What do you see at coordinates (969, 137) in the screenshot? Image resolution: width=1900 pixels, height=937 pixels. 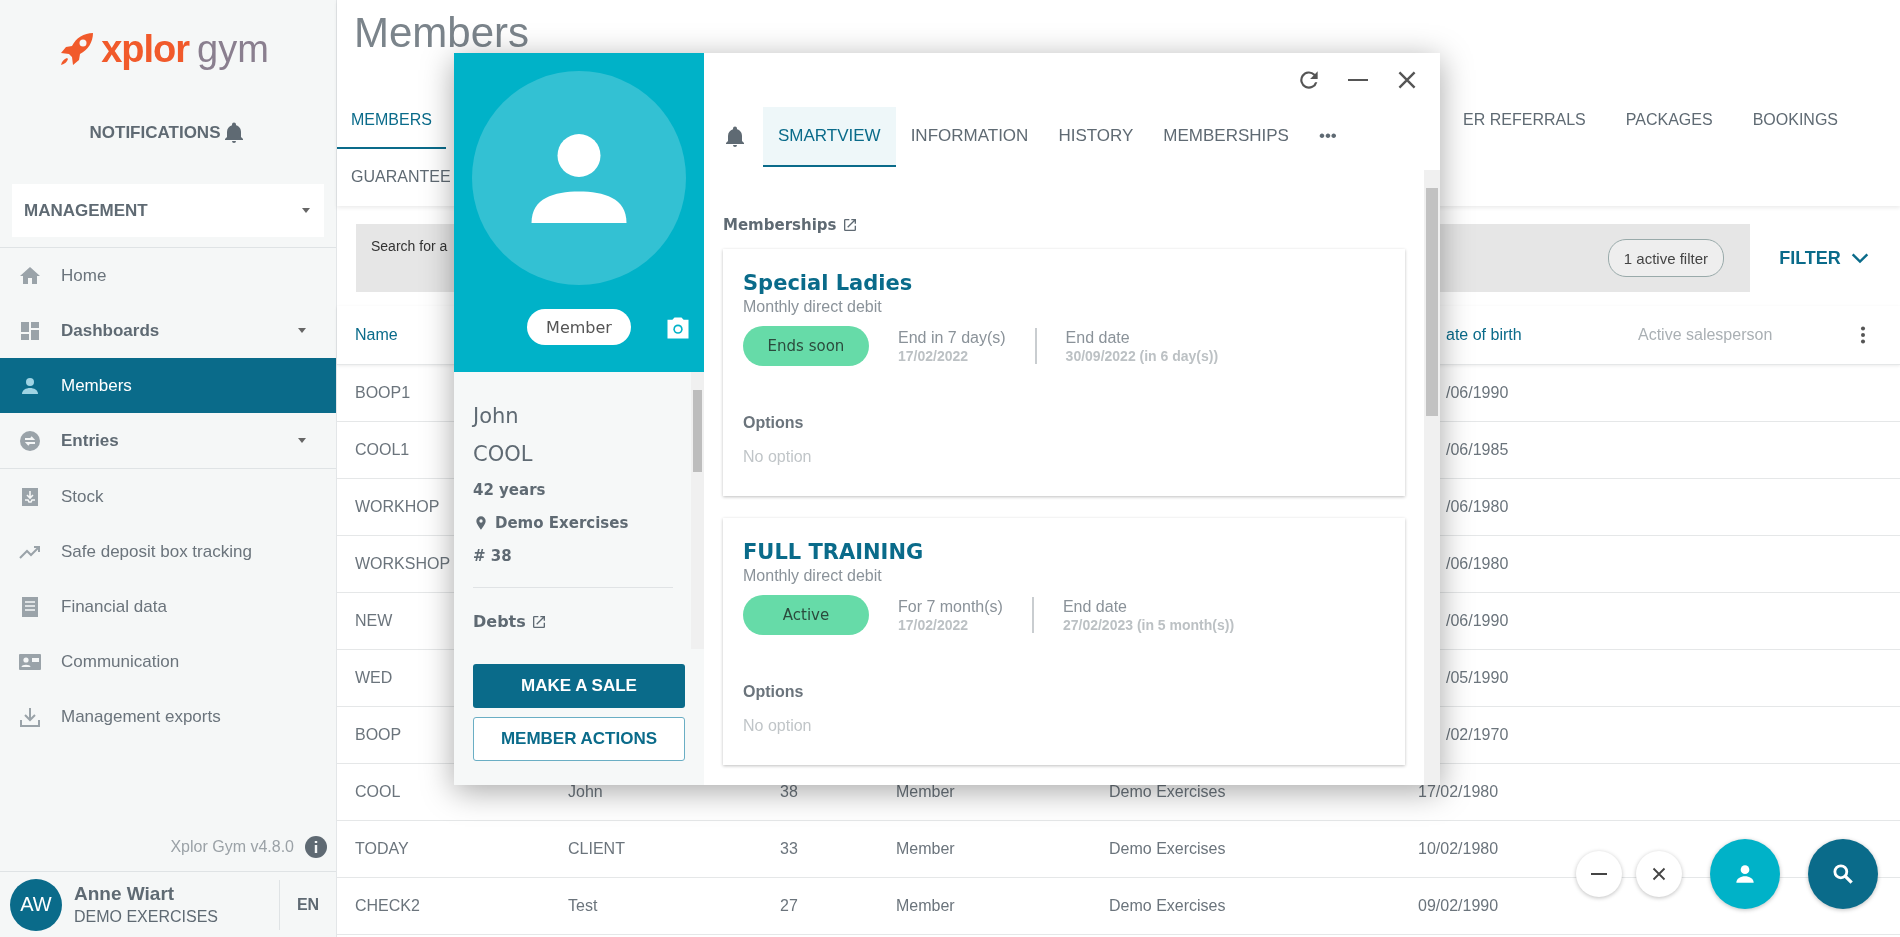 I see `tab: INFORMATION` at bounding box center [969, 137].